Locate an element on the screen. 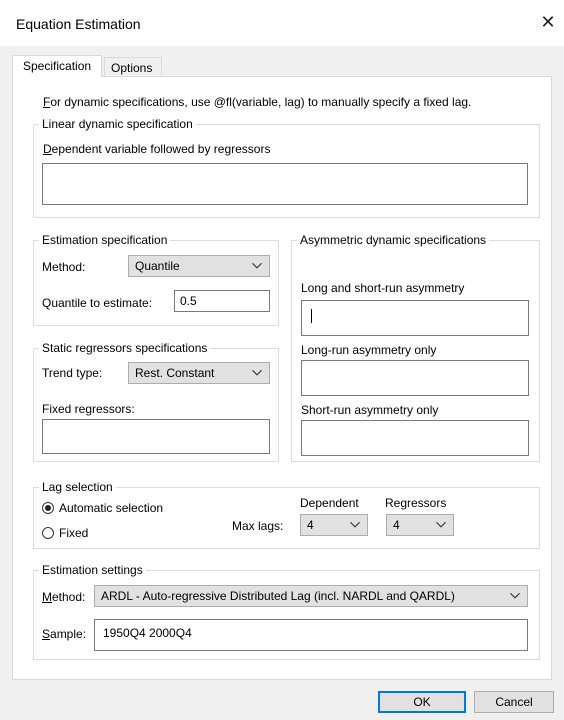 The height and width of the screenshot is (720, 564). fixed-lag-label: Fixed is located at coordinates (73, 533).